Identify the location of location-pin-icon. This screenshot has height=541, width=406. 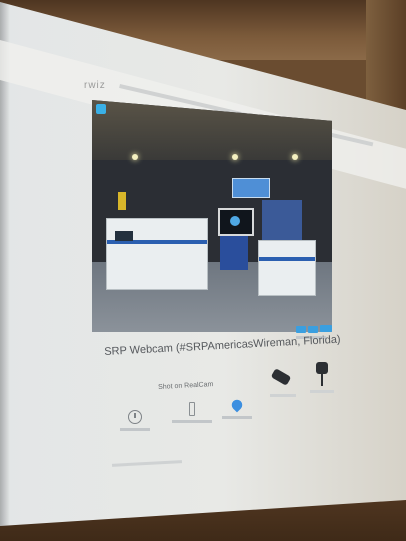
(237, 405).